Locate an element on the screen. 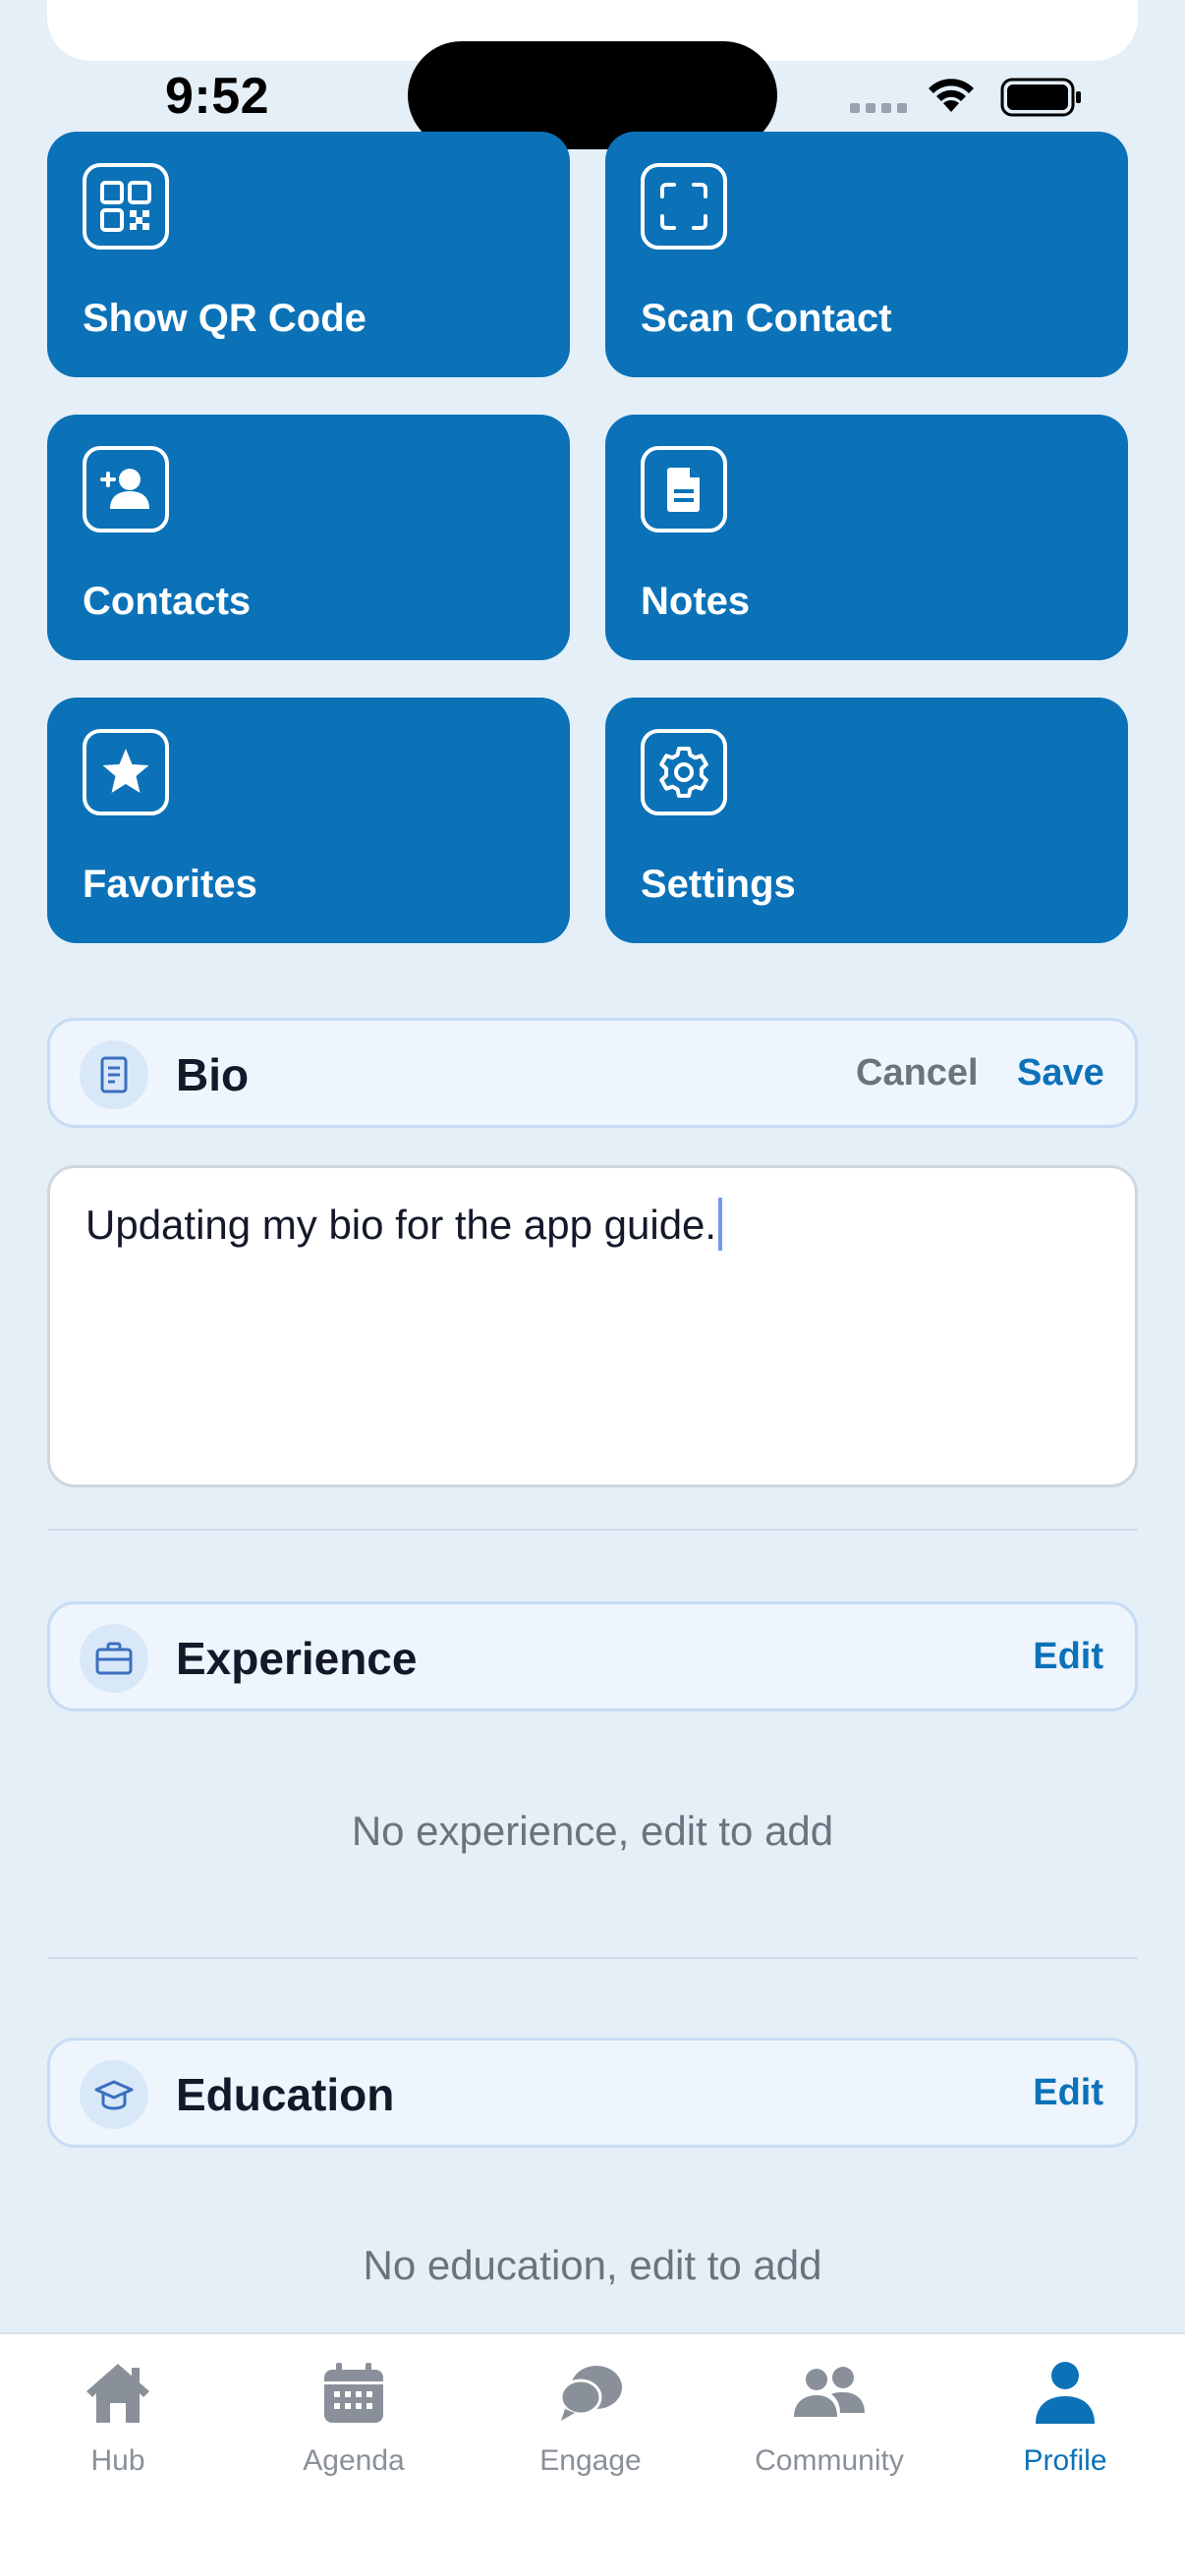 This screenshot has height=2576, width=1185. bio-section-header: Bio Cancel Save is located at coordinates (592, 1073).